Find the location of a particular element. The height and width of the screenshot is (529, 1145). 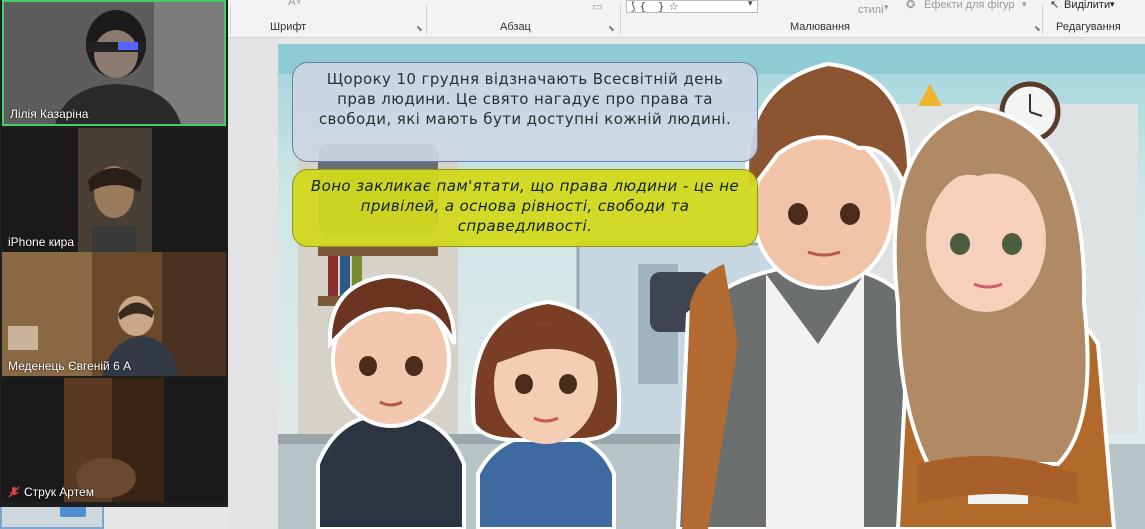

arrange-icon: ▭ is located at coordinates (597, 6).